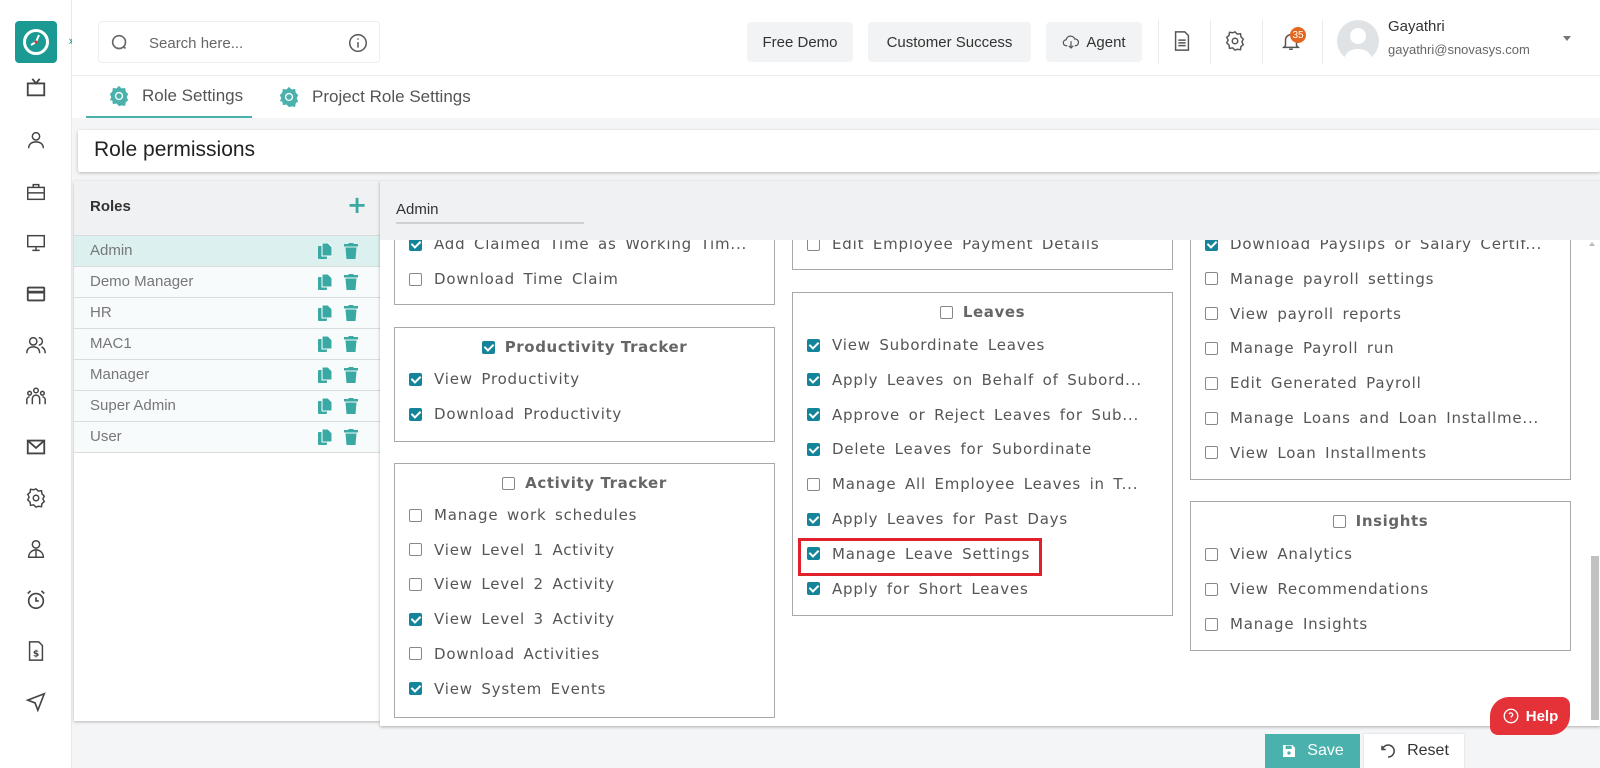 Image resolution: width=1600 pixels, height=768 pixels. I want to click on role-row: Super Admin, so click(227, 406).